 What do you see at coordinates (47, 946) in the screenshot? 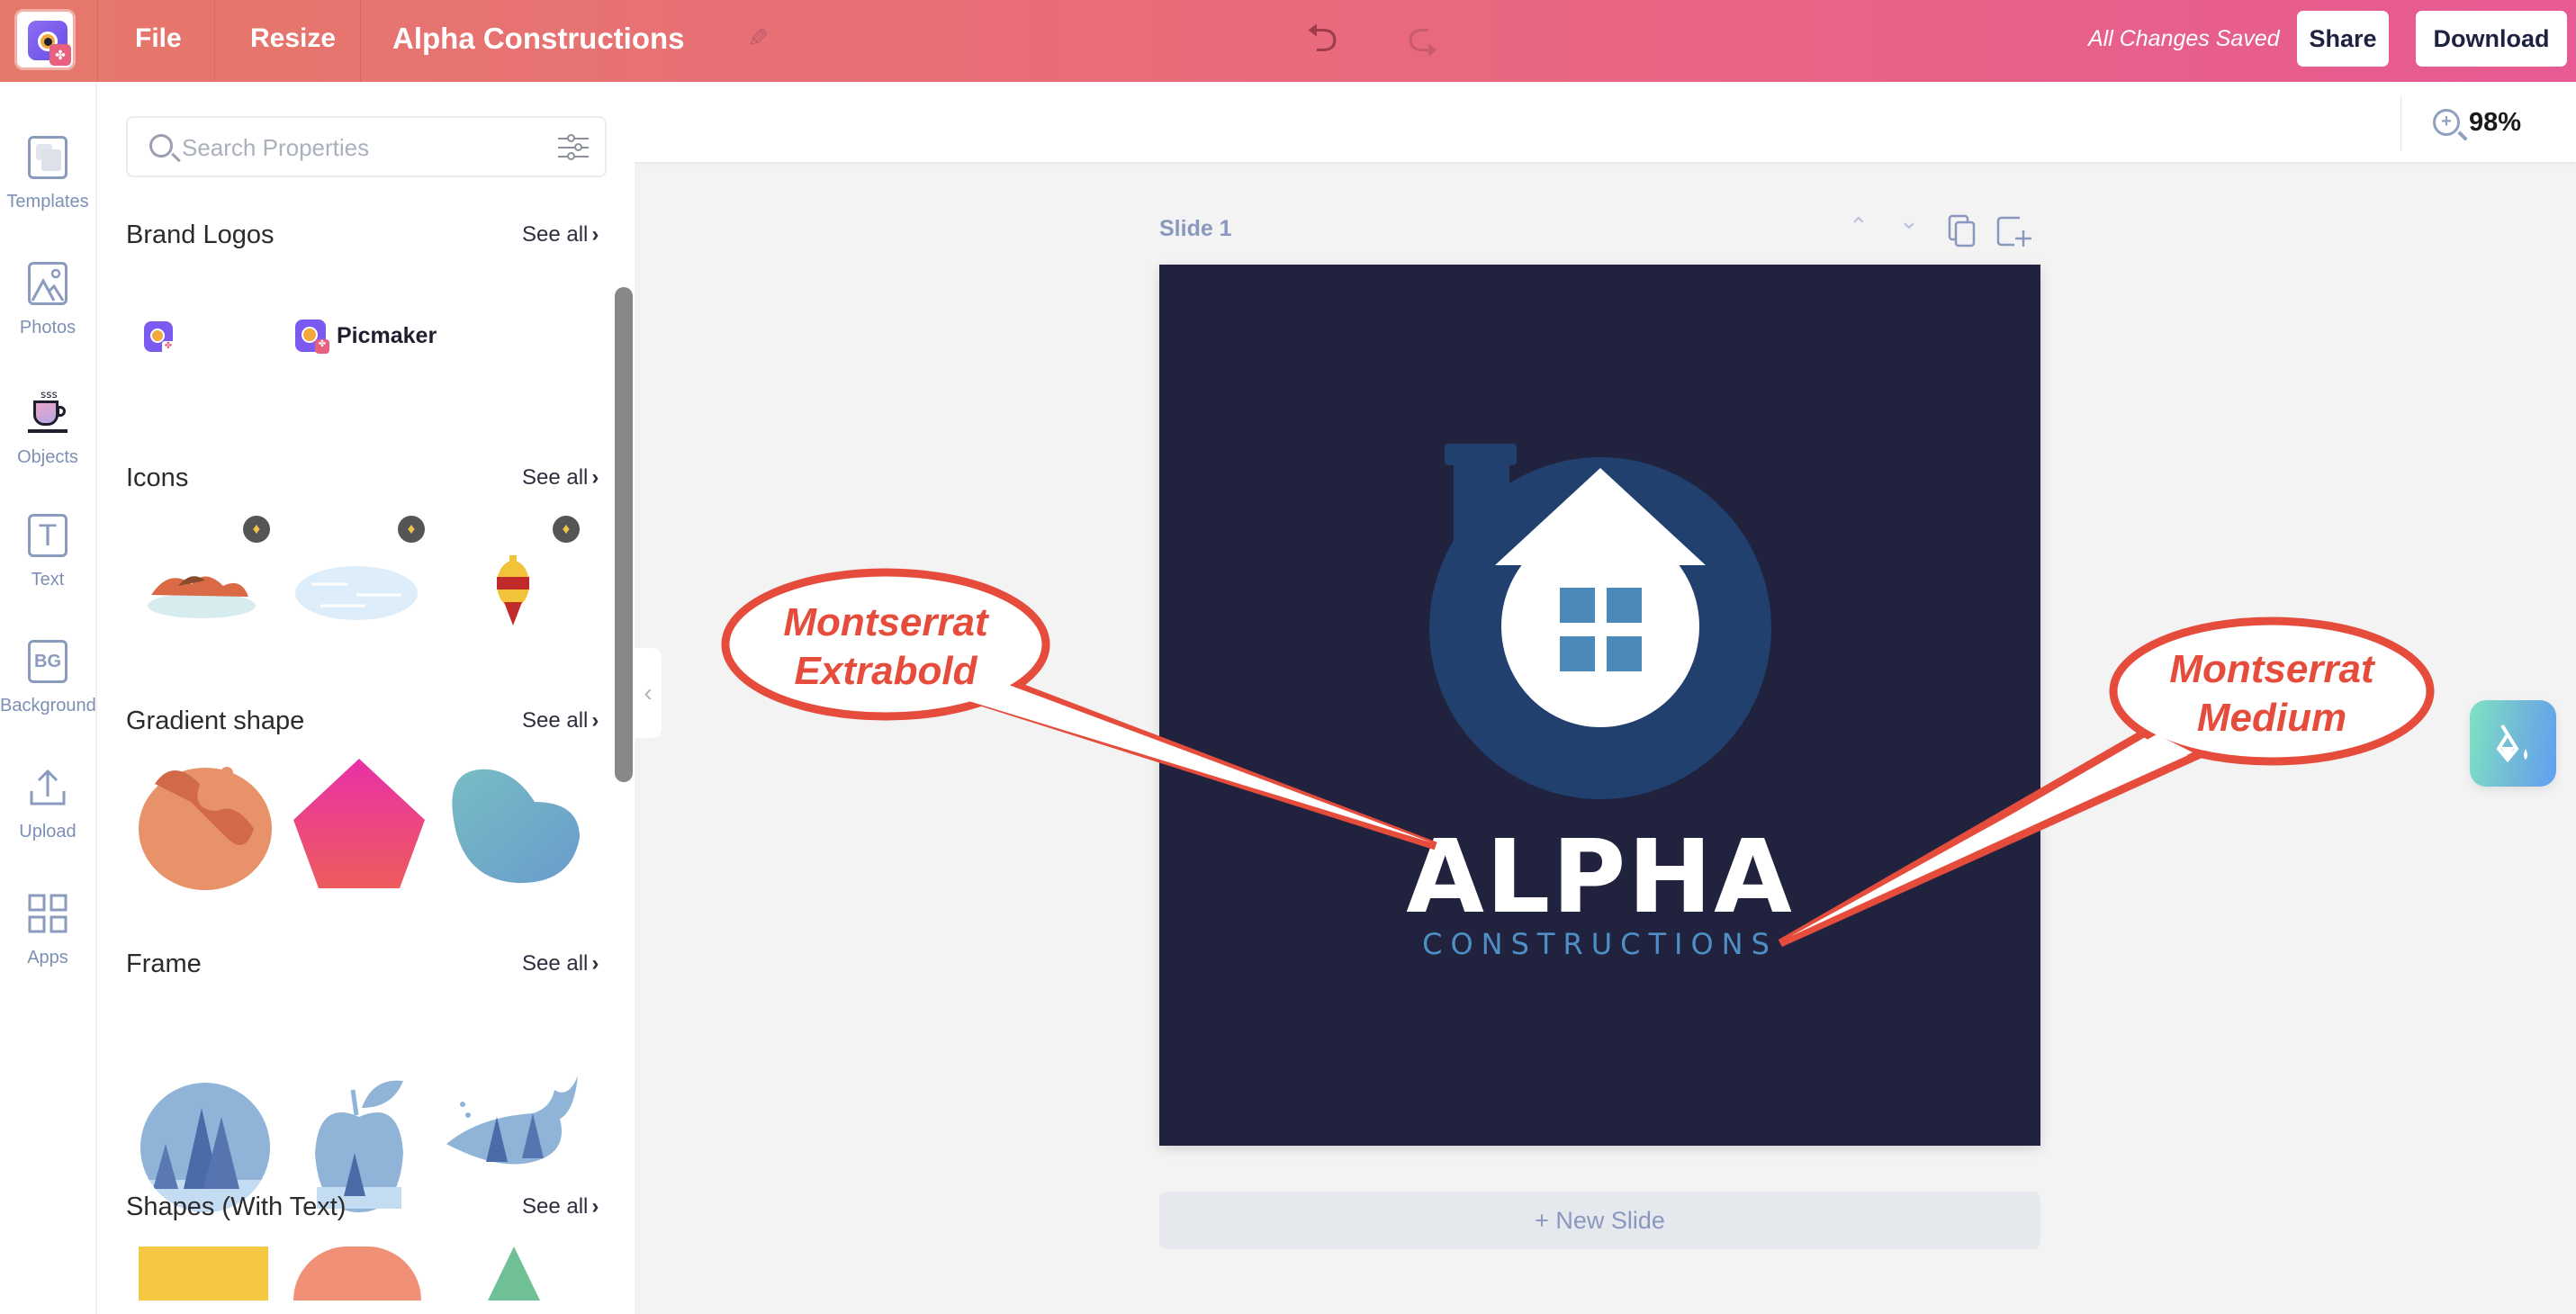
I see `sidebar-item-apps: Apps` at bounding box center [47, 946].